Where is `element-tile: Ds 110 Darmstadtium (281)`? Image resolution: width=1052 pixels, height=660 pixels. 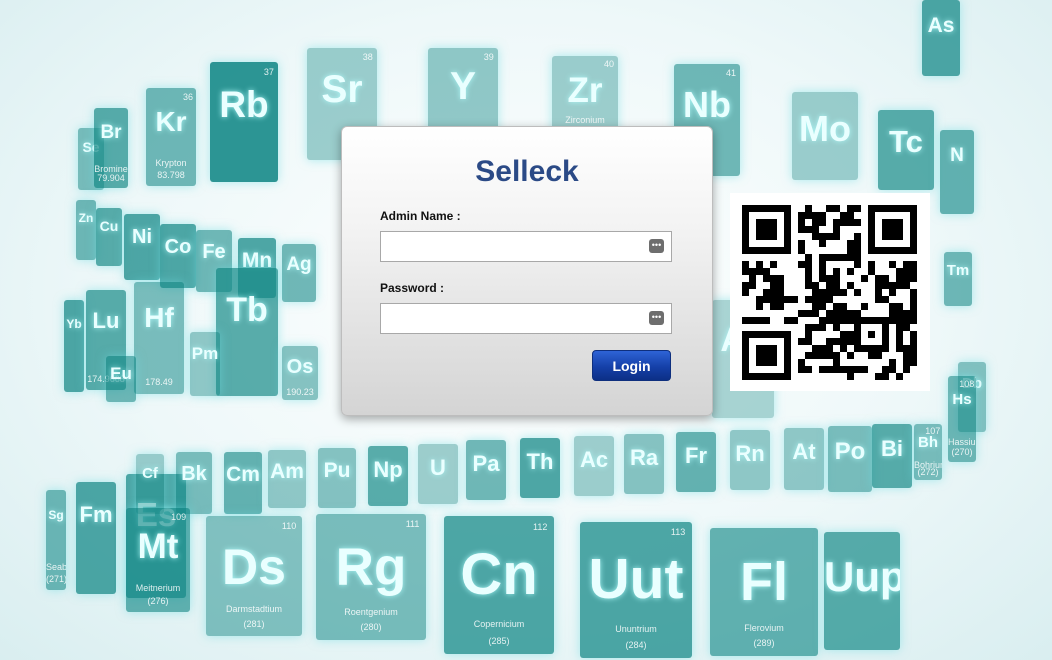 element-tile: Ds 110 Darmstadtium (281) is located at coordinates (254, 576).